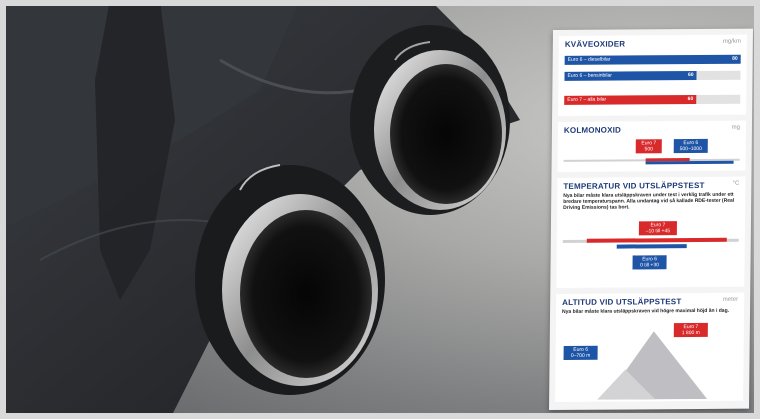 The image size is (760, 419). I want to click on co-euro6-tag: Euro 6 500–1000, so click(690, 146).